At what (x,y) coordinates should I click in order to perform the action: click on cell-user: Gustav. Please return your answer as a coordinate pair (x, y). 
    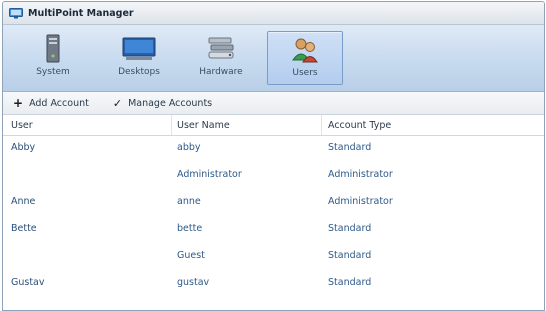
    Looking at the image, I should click on (28, 282).